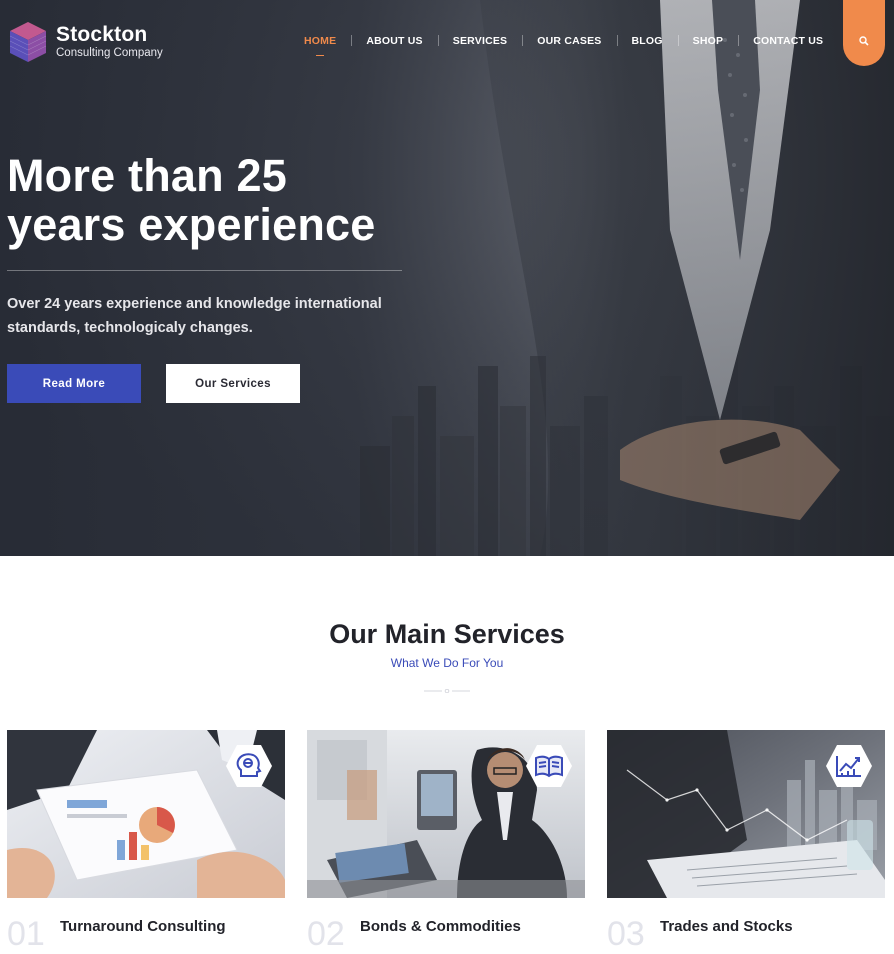 This screenshot has height=954, width=894. What do you see at coordinates (146, 841) in the screenshot?
I see `service-card-turnaround-consulting: 01 Turnaround Consulting` at bounding box center [146, 841].